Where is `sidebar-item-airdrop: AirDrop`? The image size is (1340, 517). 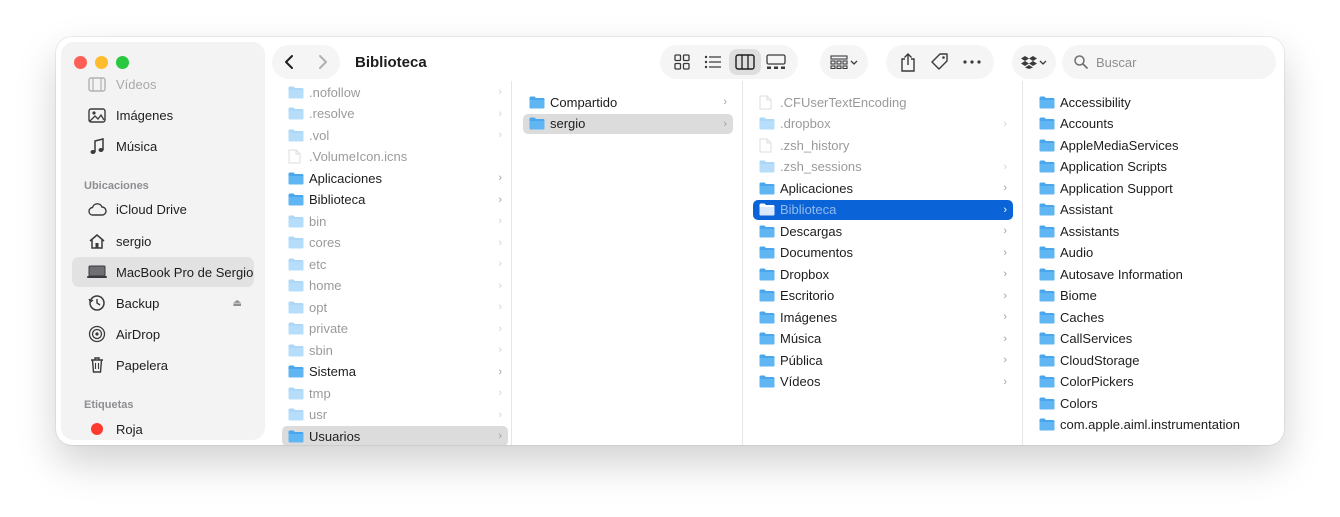 sidebar-item-airdrop: AirDrop is located at coordinates (163, 334).